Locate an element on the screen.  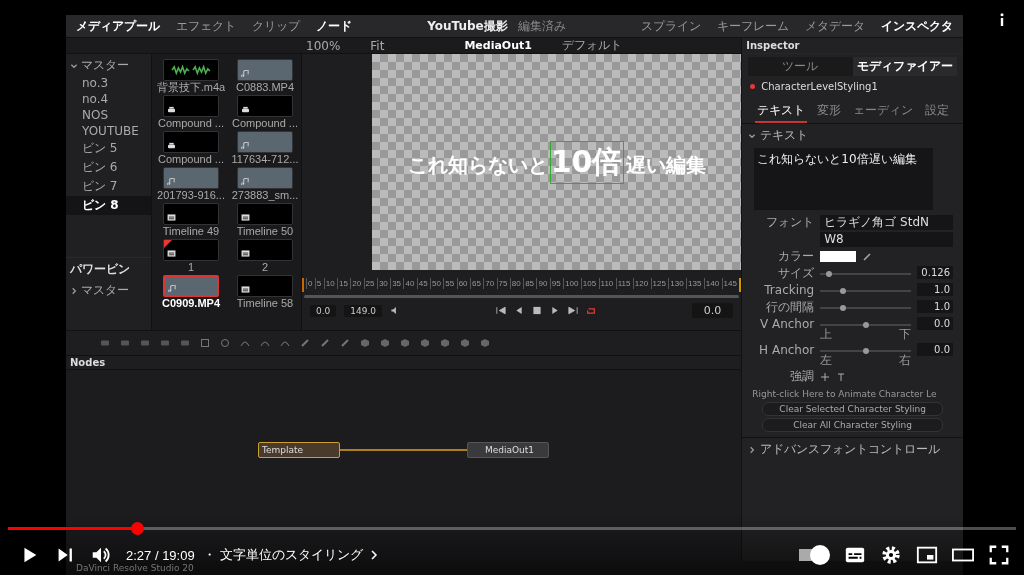
workspace-button: ノード is located at coordinates (334, 26).